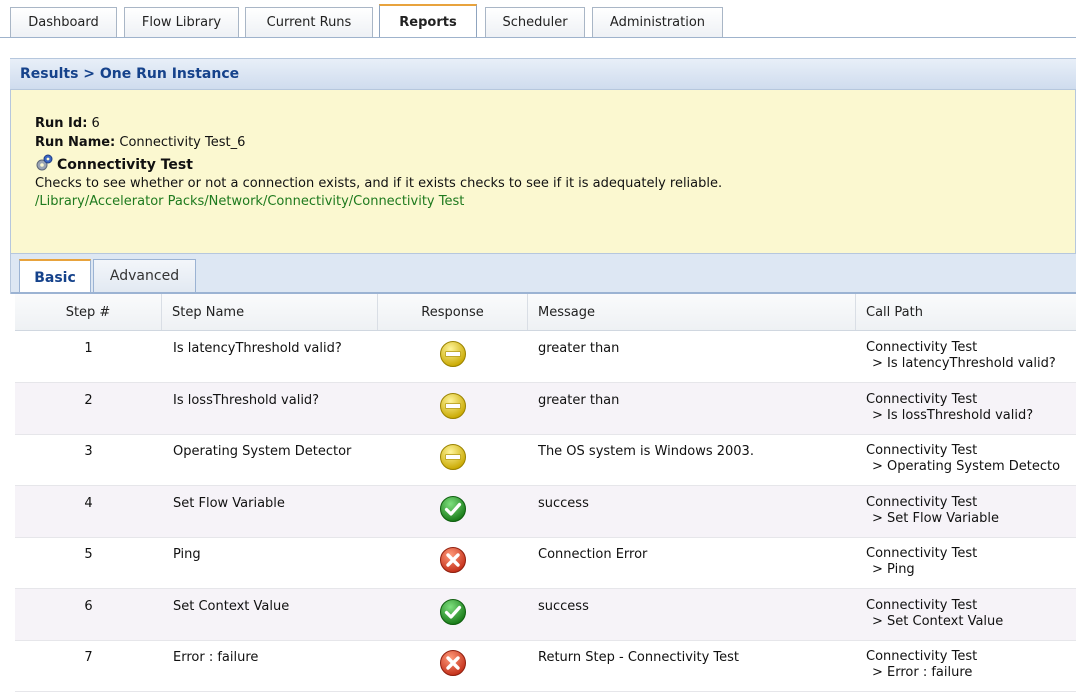 The image size is (1076, 692). What do you see at coordinates (144, 275) in the screenshot?
I see `tab-advanced: Advanced` at bounding box center [144, 275].